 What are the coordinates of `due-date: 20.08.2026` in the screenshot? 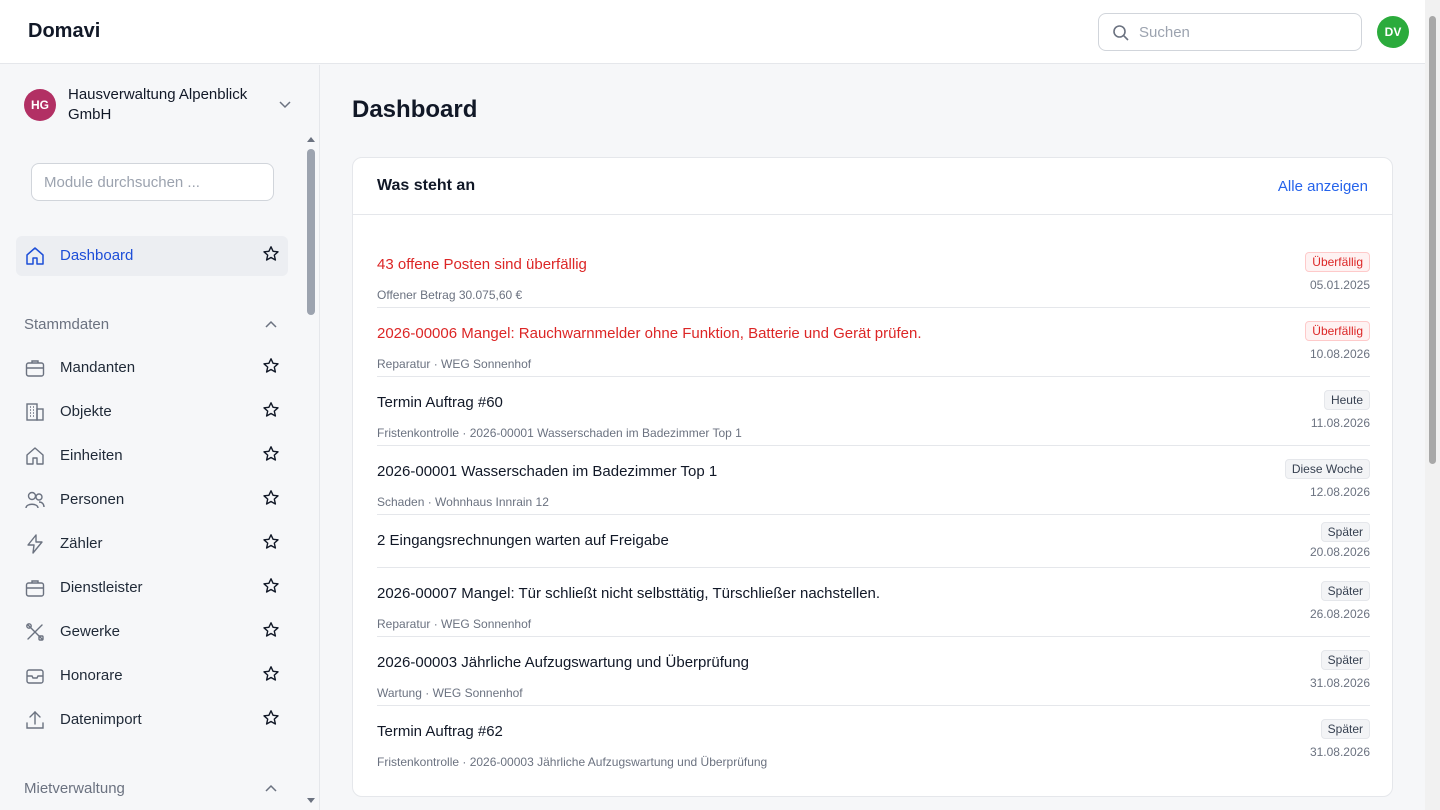 It's located at (1339, 552).